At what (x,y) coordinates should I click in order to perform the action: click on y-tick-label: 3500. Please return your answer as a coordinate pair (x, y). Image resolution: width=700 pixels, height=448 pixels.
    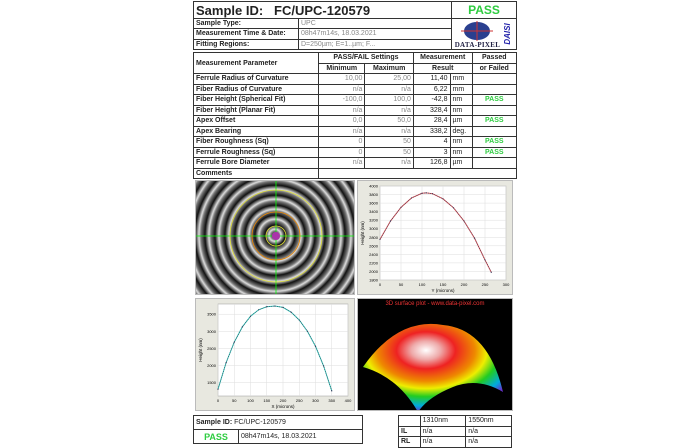
    Looking at the image, I should click on (212, 314).